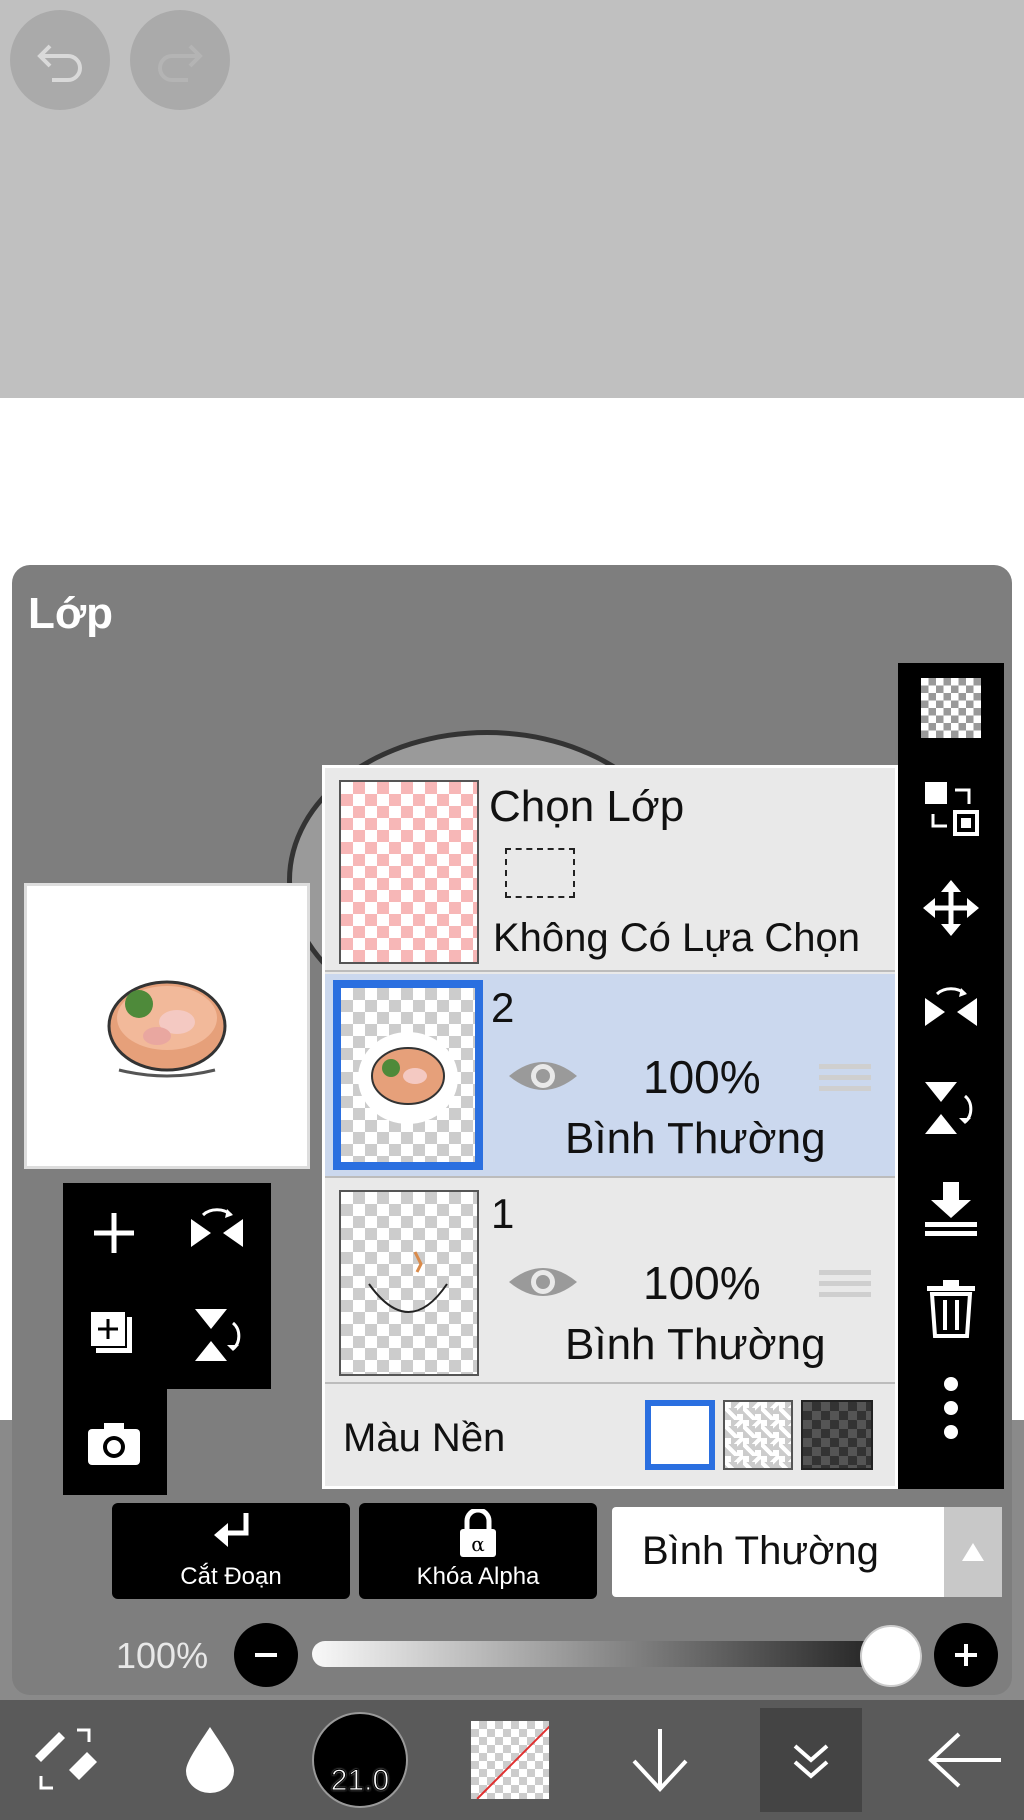 Image resolution: width=1024 pixels, height=1820 pixels. I want to click on more-options-button, so click(951, 1408).